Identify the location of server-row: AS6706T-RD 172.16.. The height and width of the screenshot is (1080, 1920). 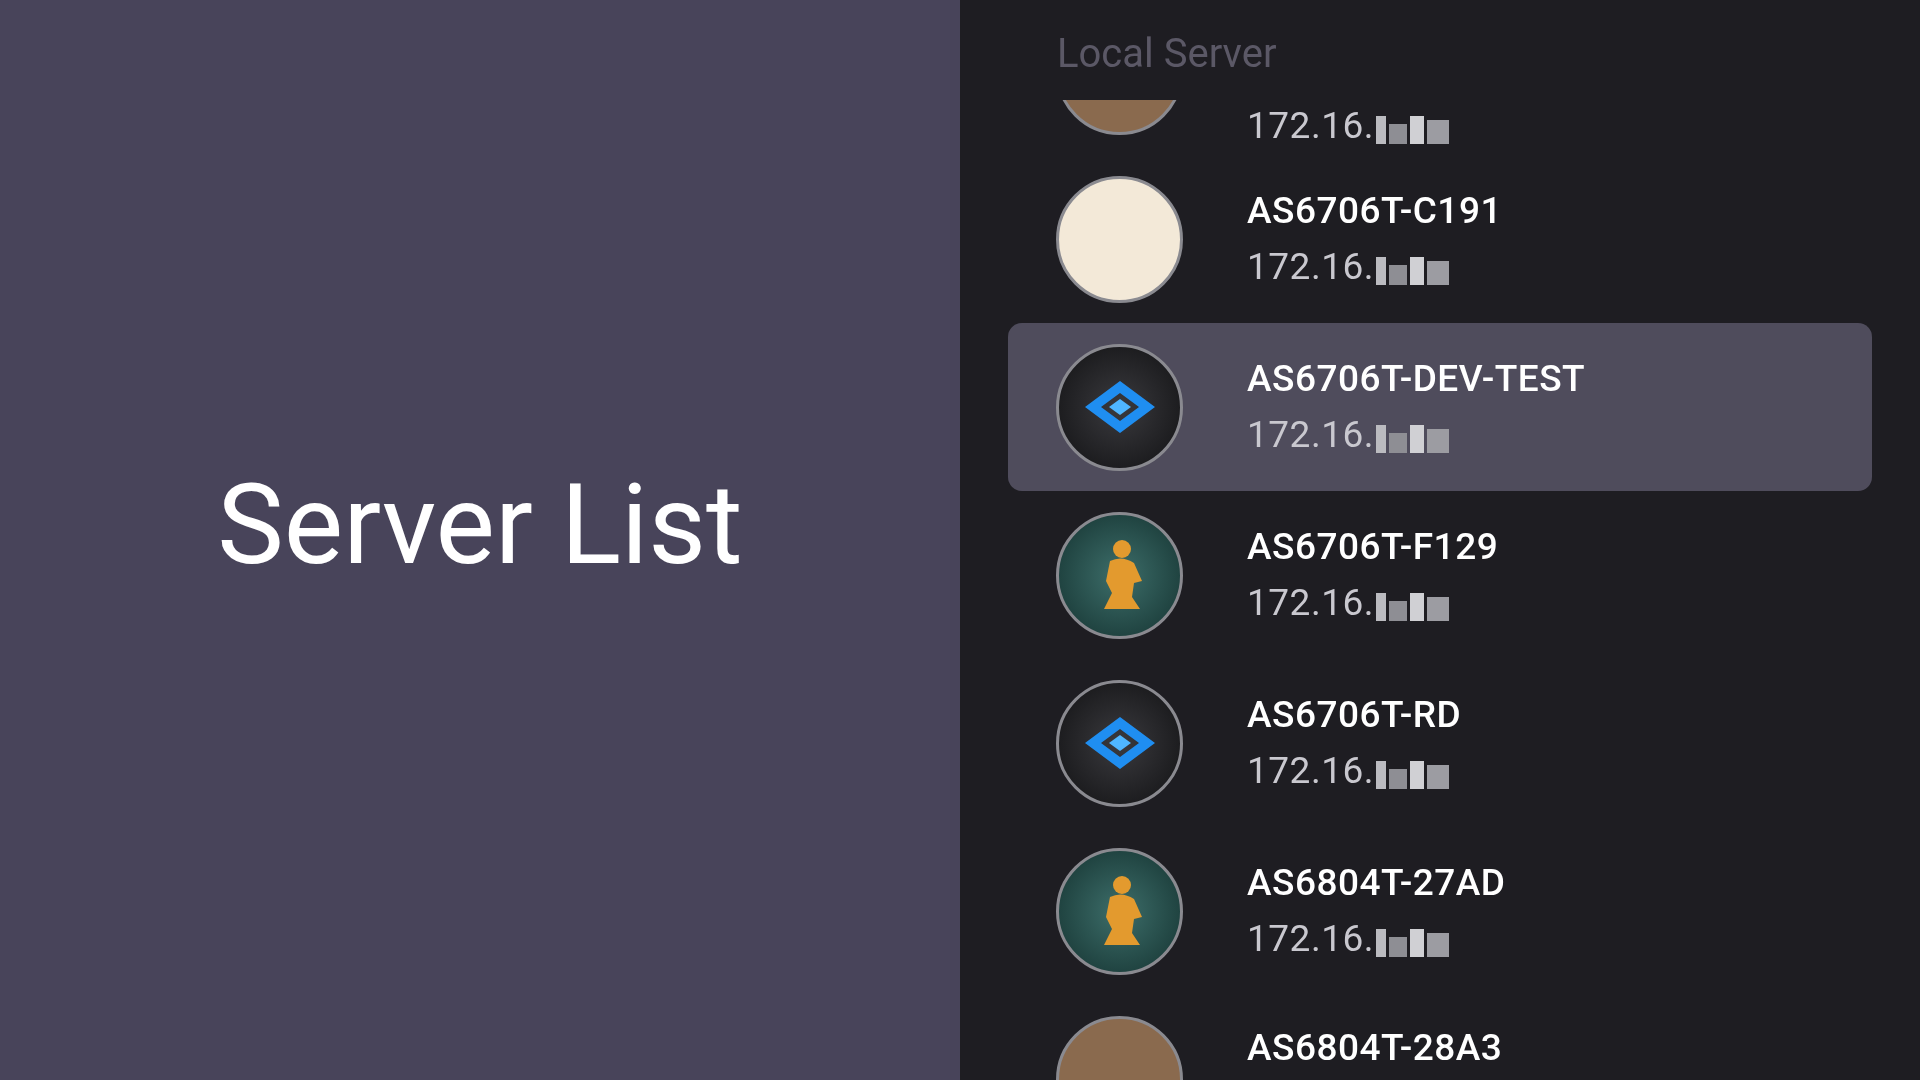
(1440, 743).